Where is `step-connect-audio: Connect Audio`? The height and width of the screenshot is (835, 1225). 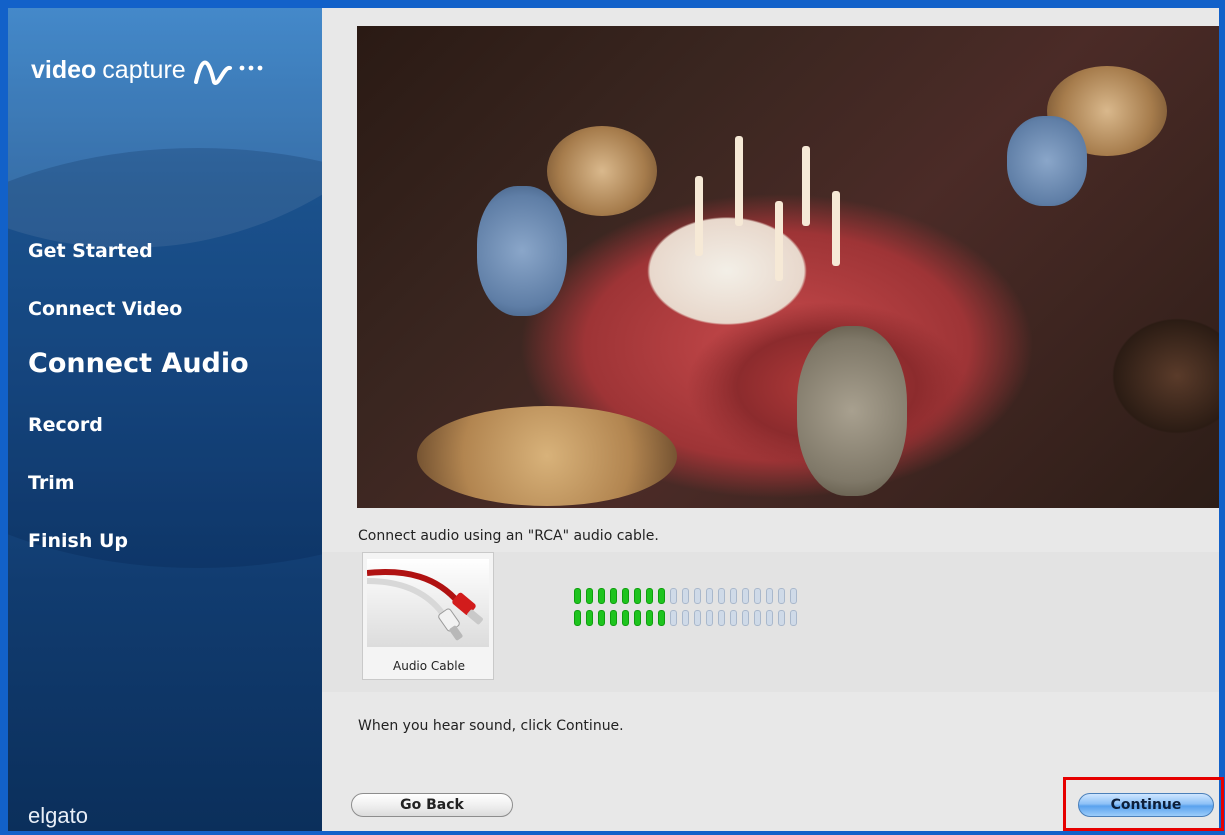 step-connect-audio: Connect Audio is located at coordinates (138, 363).